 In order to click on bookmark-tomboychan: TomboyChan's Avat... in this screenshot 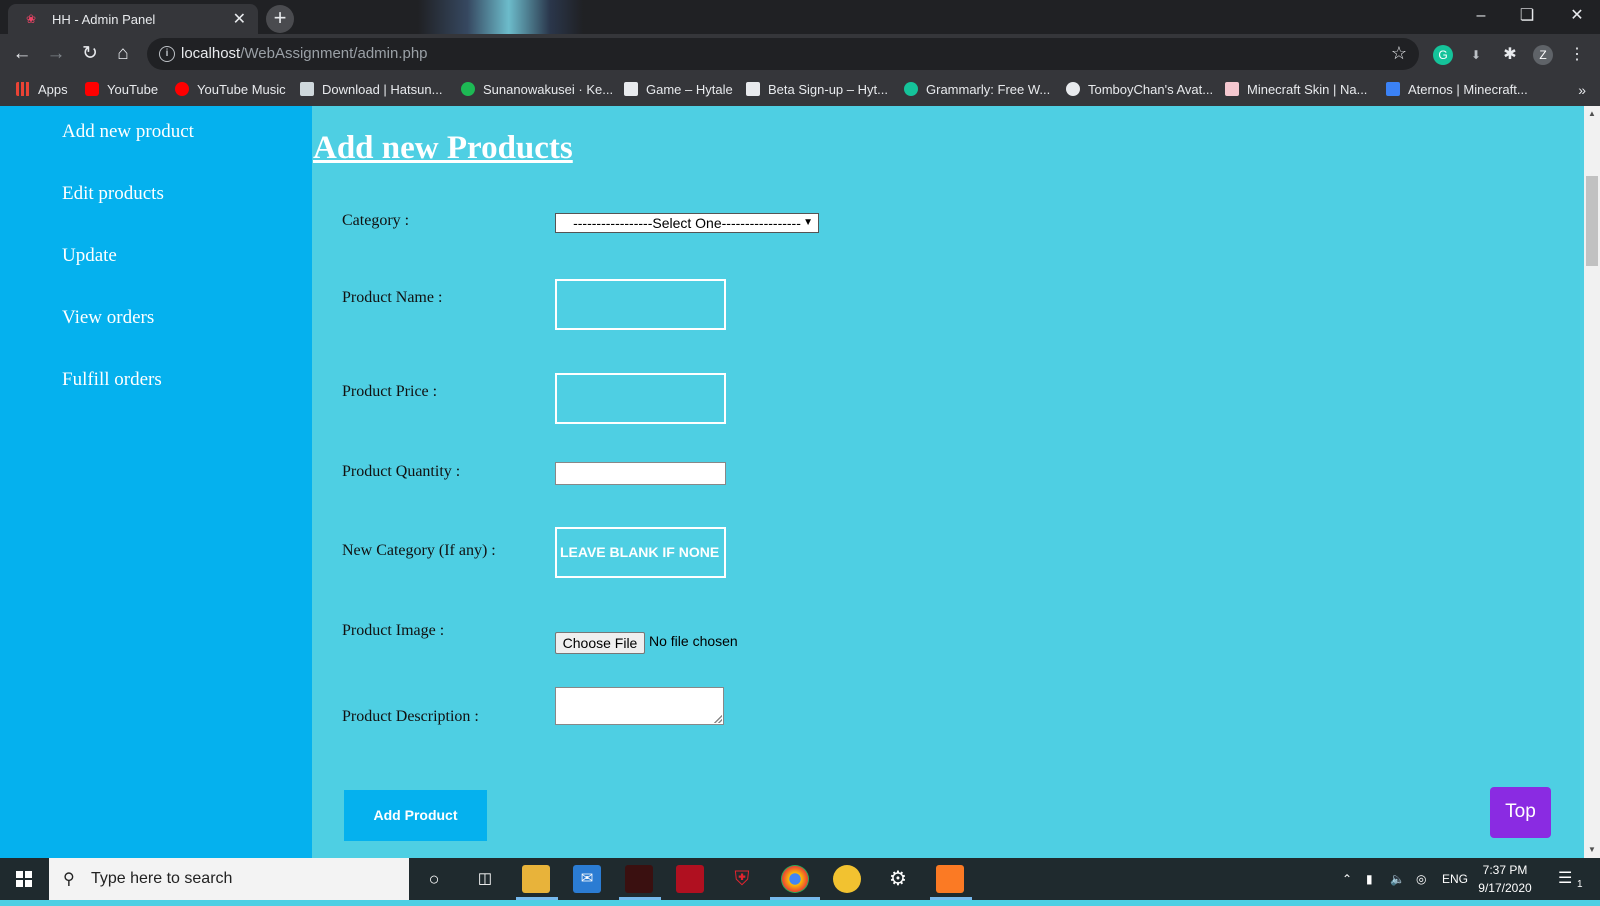, I will do `click(1139, 90)`.